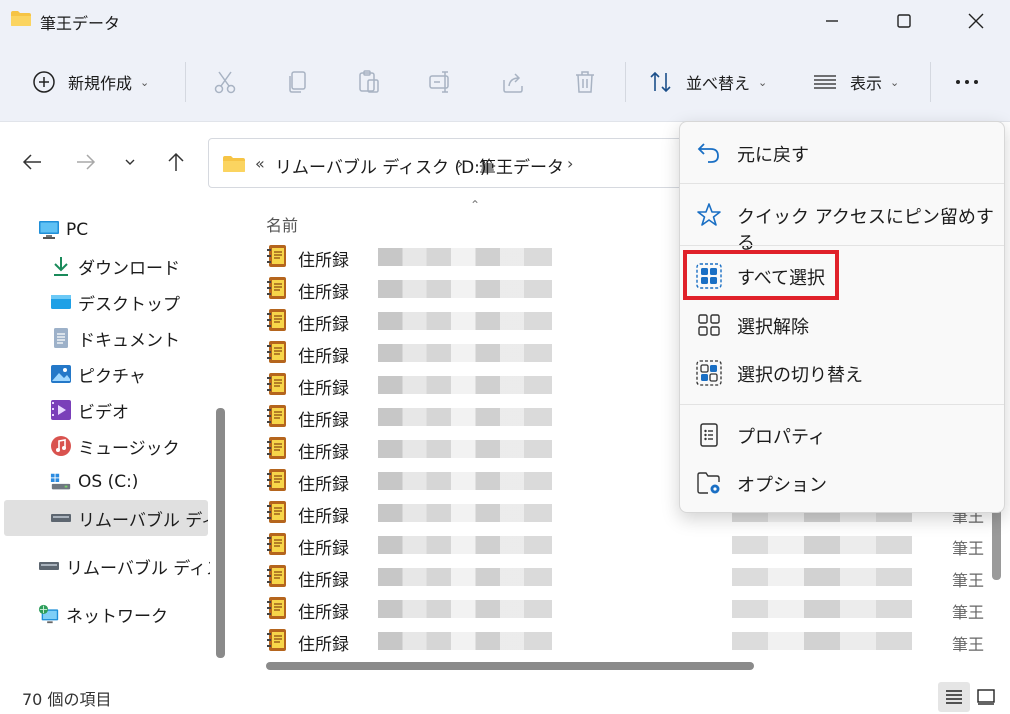 The width and height of the screenshot is (1010, 714). I want to click on new-button: 新規作成 ⌄, so click(90, 82).